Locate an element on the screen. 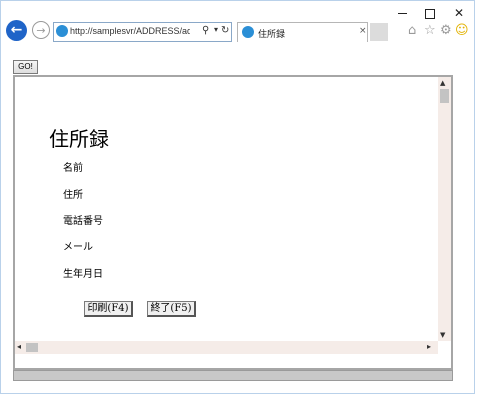  field-label-email: メール is located at coordinates (78, 247).